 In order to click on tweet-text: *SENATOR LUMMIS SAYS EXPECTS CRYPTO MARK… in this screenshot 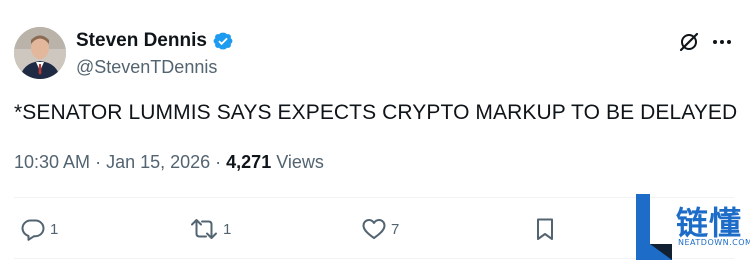, I will do `click(376, 112)`.